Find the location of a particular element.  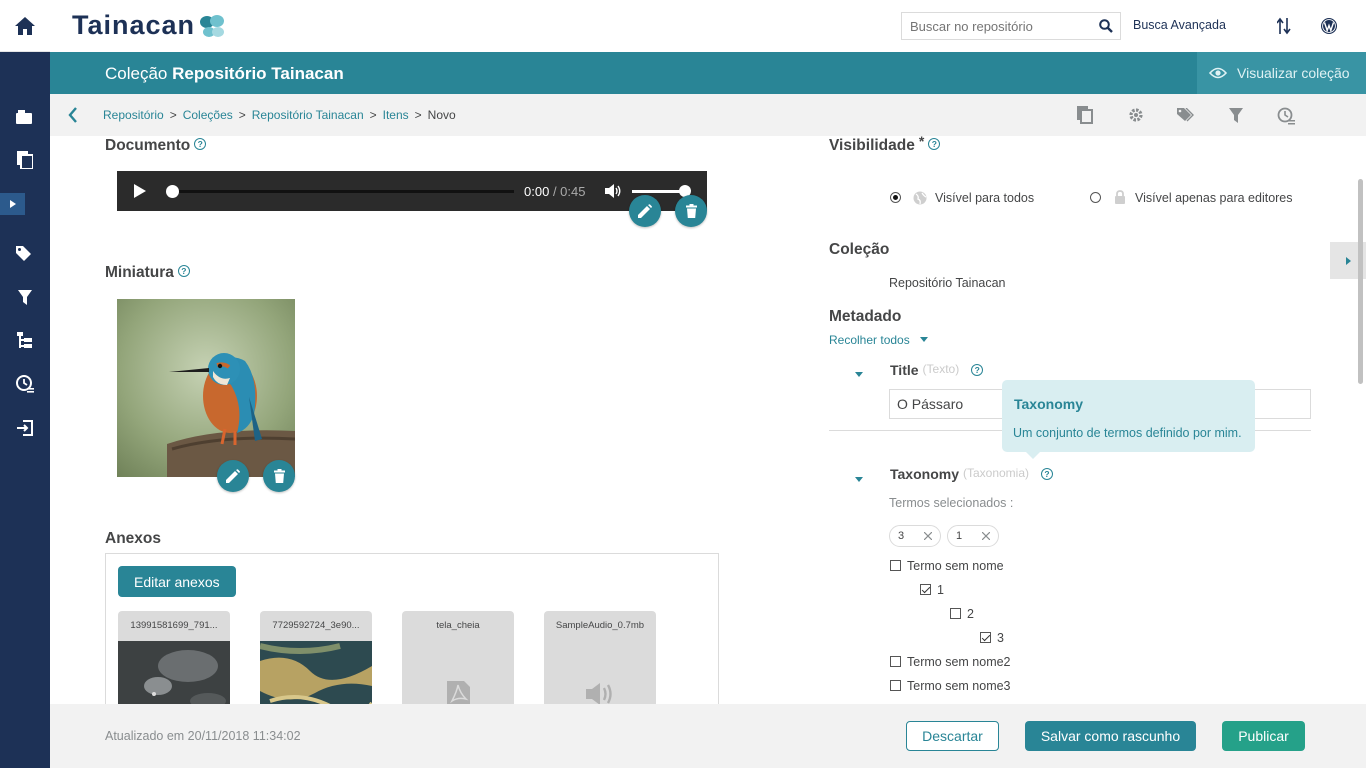

term-label: Termo sem nome3 is located at coordinates (959, 686).